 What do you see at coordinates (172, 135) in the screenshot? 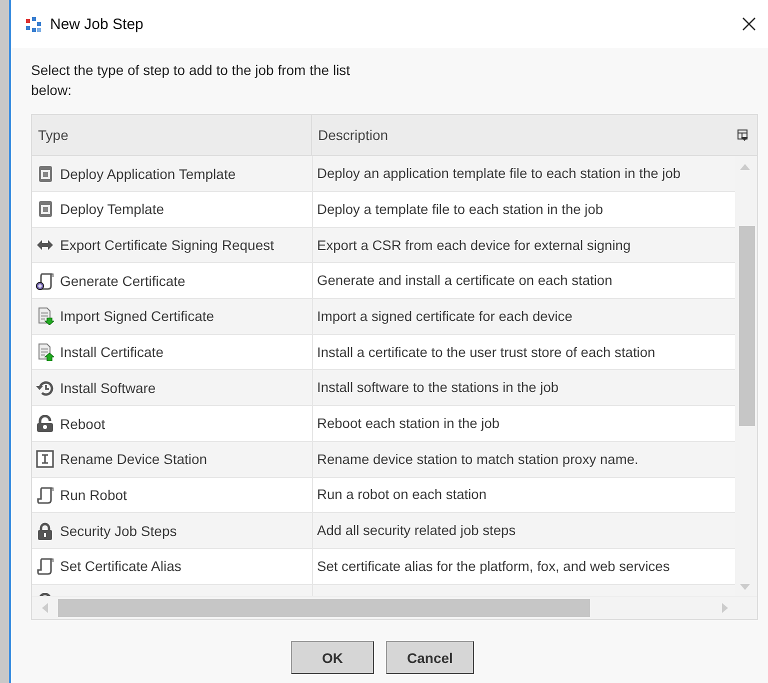
I see `column-header: Type` at bounding box center [172, 135].